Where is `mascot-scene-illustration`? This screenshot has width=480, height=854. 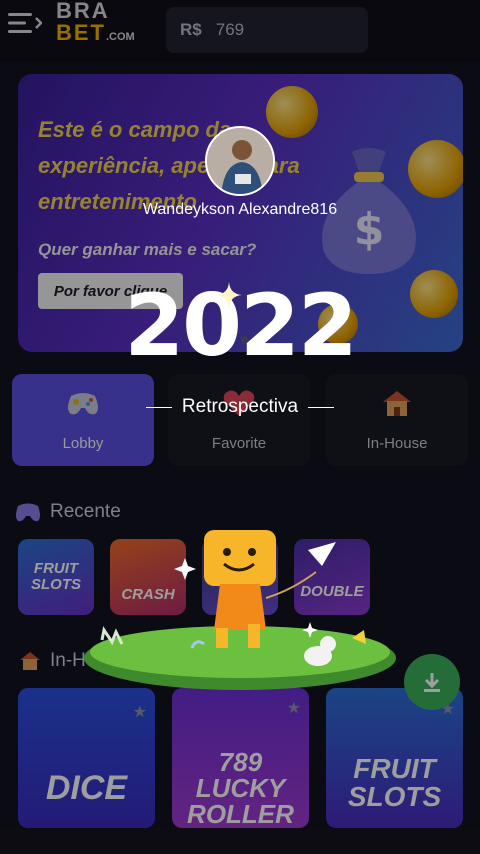 mascot-scene-illustration is located at coordinates (240, 610).